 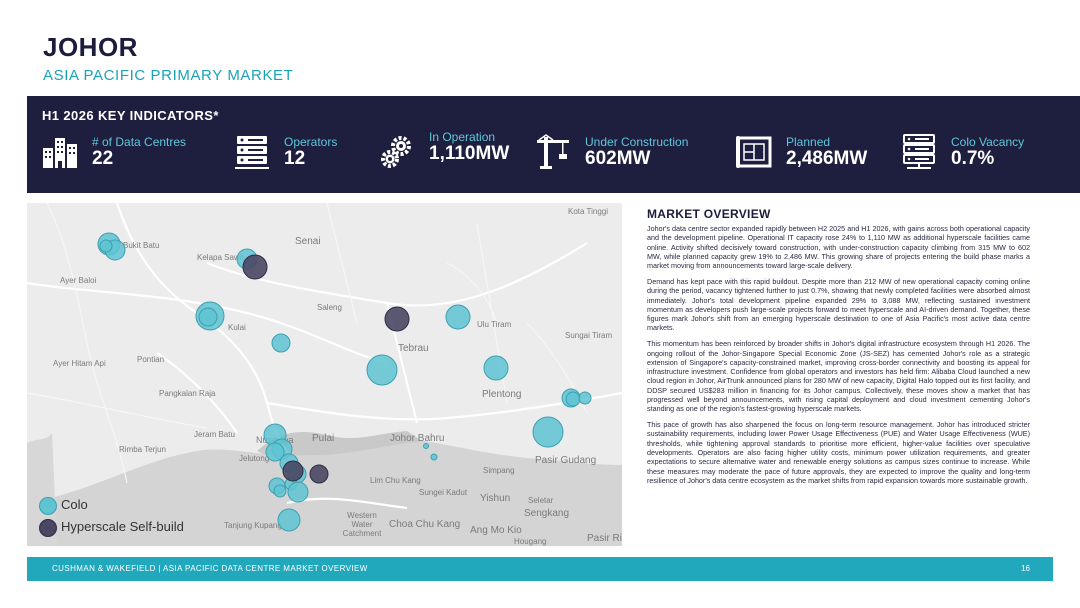 I want to click on indicator-label: Colo Vacancy, so click(x=988, y=142).